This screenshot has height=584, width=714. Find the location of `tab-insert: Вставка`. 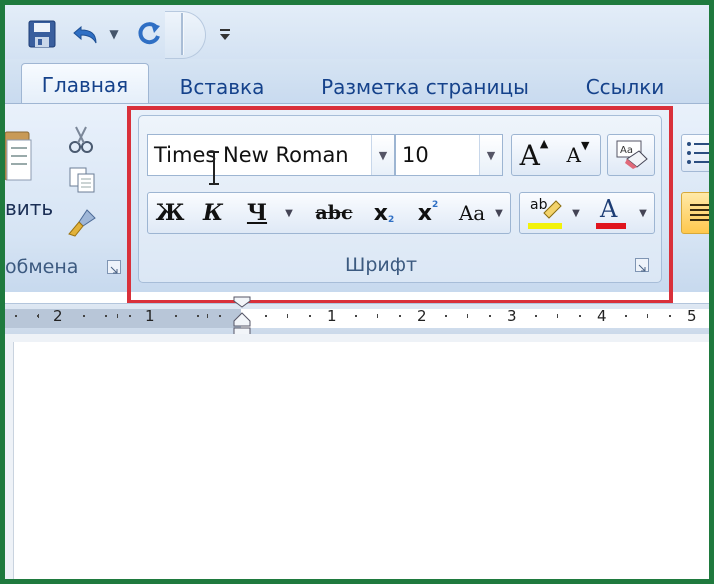

tab-insert: Вставка is located at coordinates (222, 87).